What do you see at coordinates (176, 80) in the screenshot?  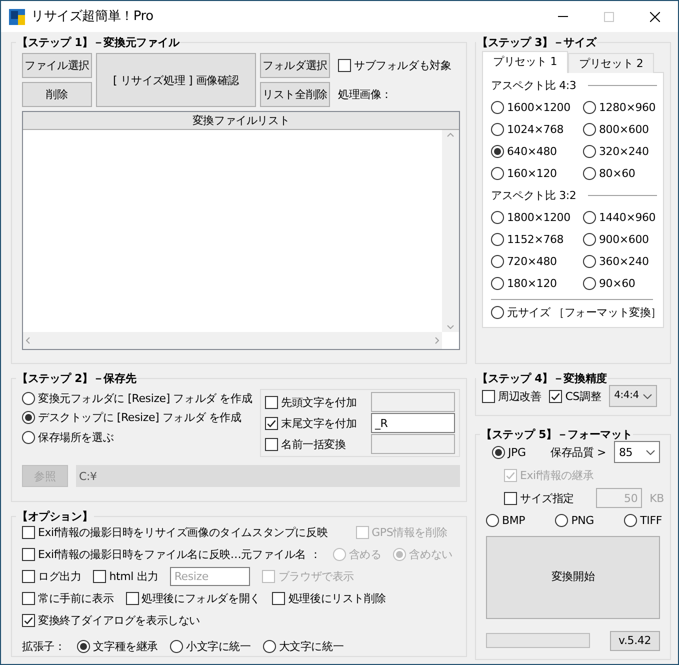 I see `preview-button: [ リサイズ処理 ] 画像確認` at bounding box center [176, 80].